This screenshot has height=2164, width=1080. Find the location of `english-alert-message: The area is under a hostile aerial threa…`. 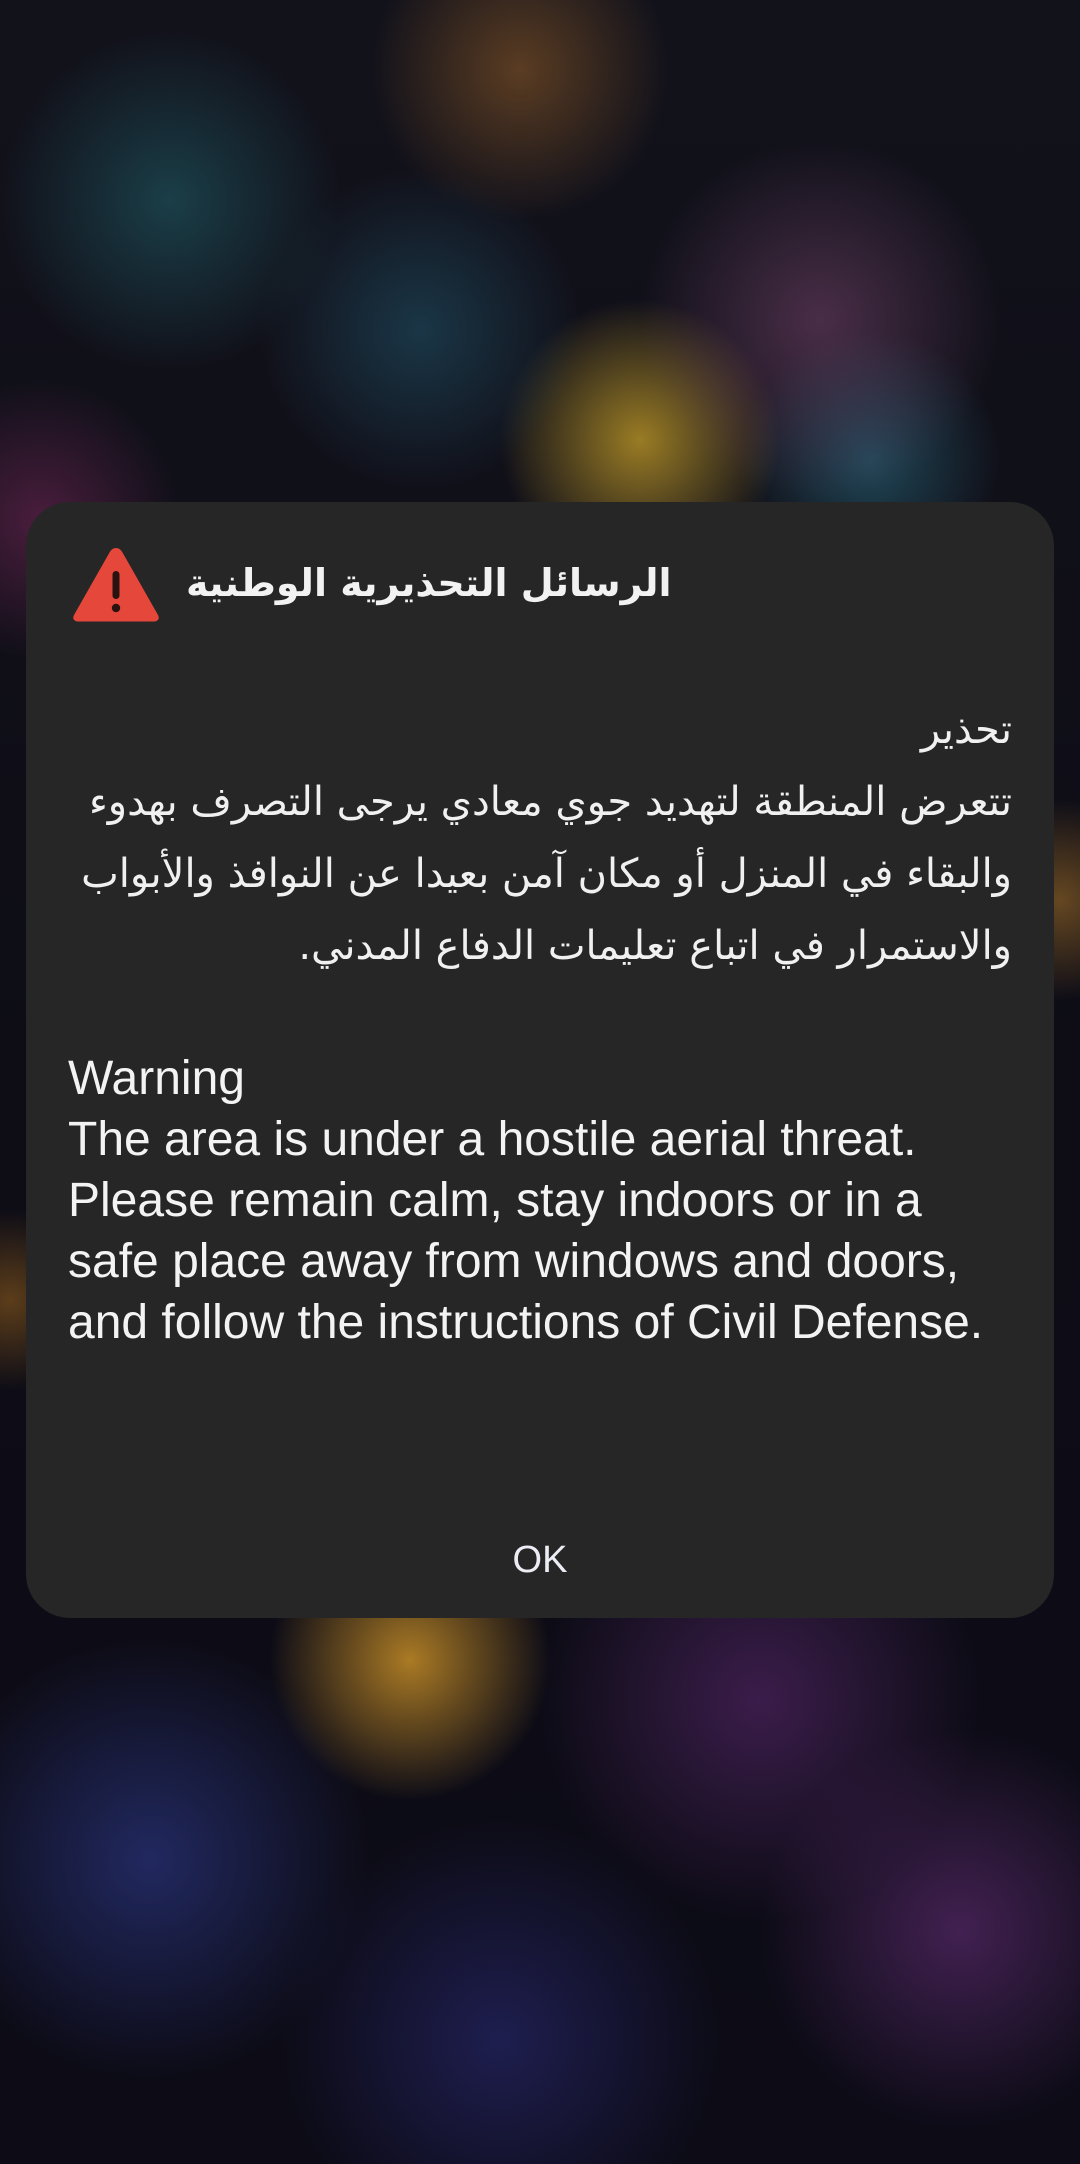

english-alert-message: The area is under a hostile aerial threa… is located at coordinates (526, 1231).